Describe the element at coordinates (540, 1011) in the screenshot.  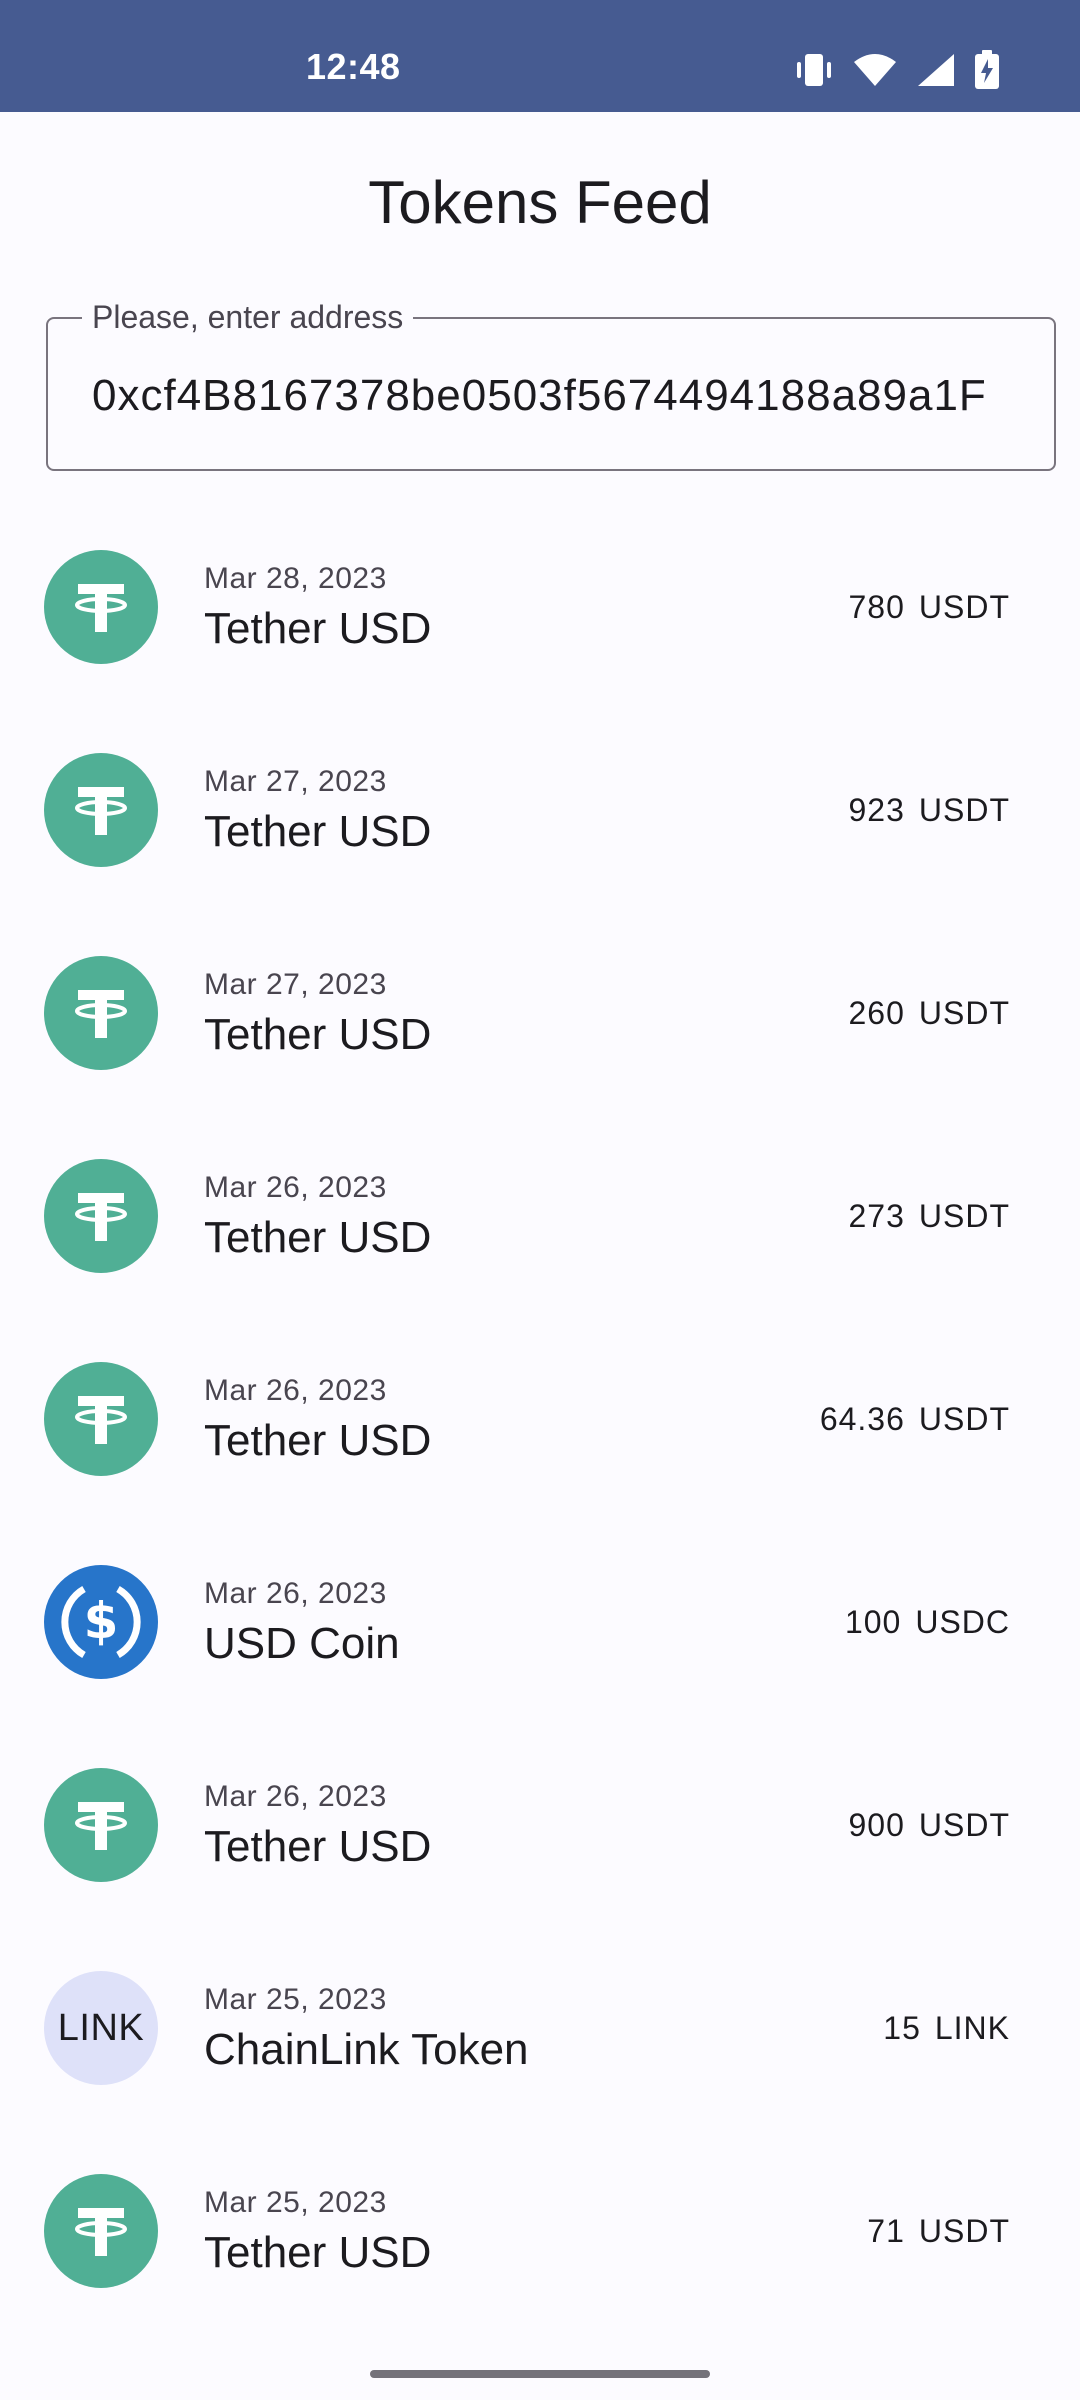
I see `list-item: Mar 27, 2023 Tether USD 260 USDT` at that location.